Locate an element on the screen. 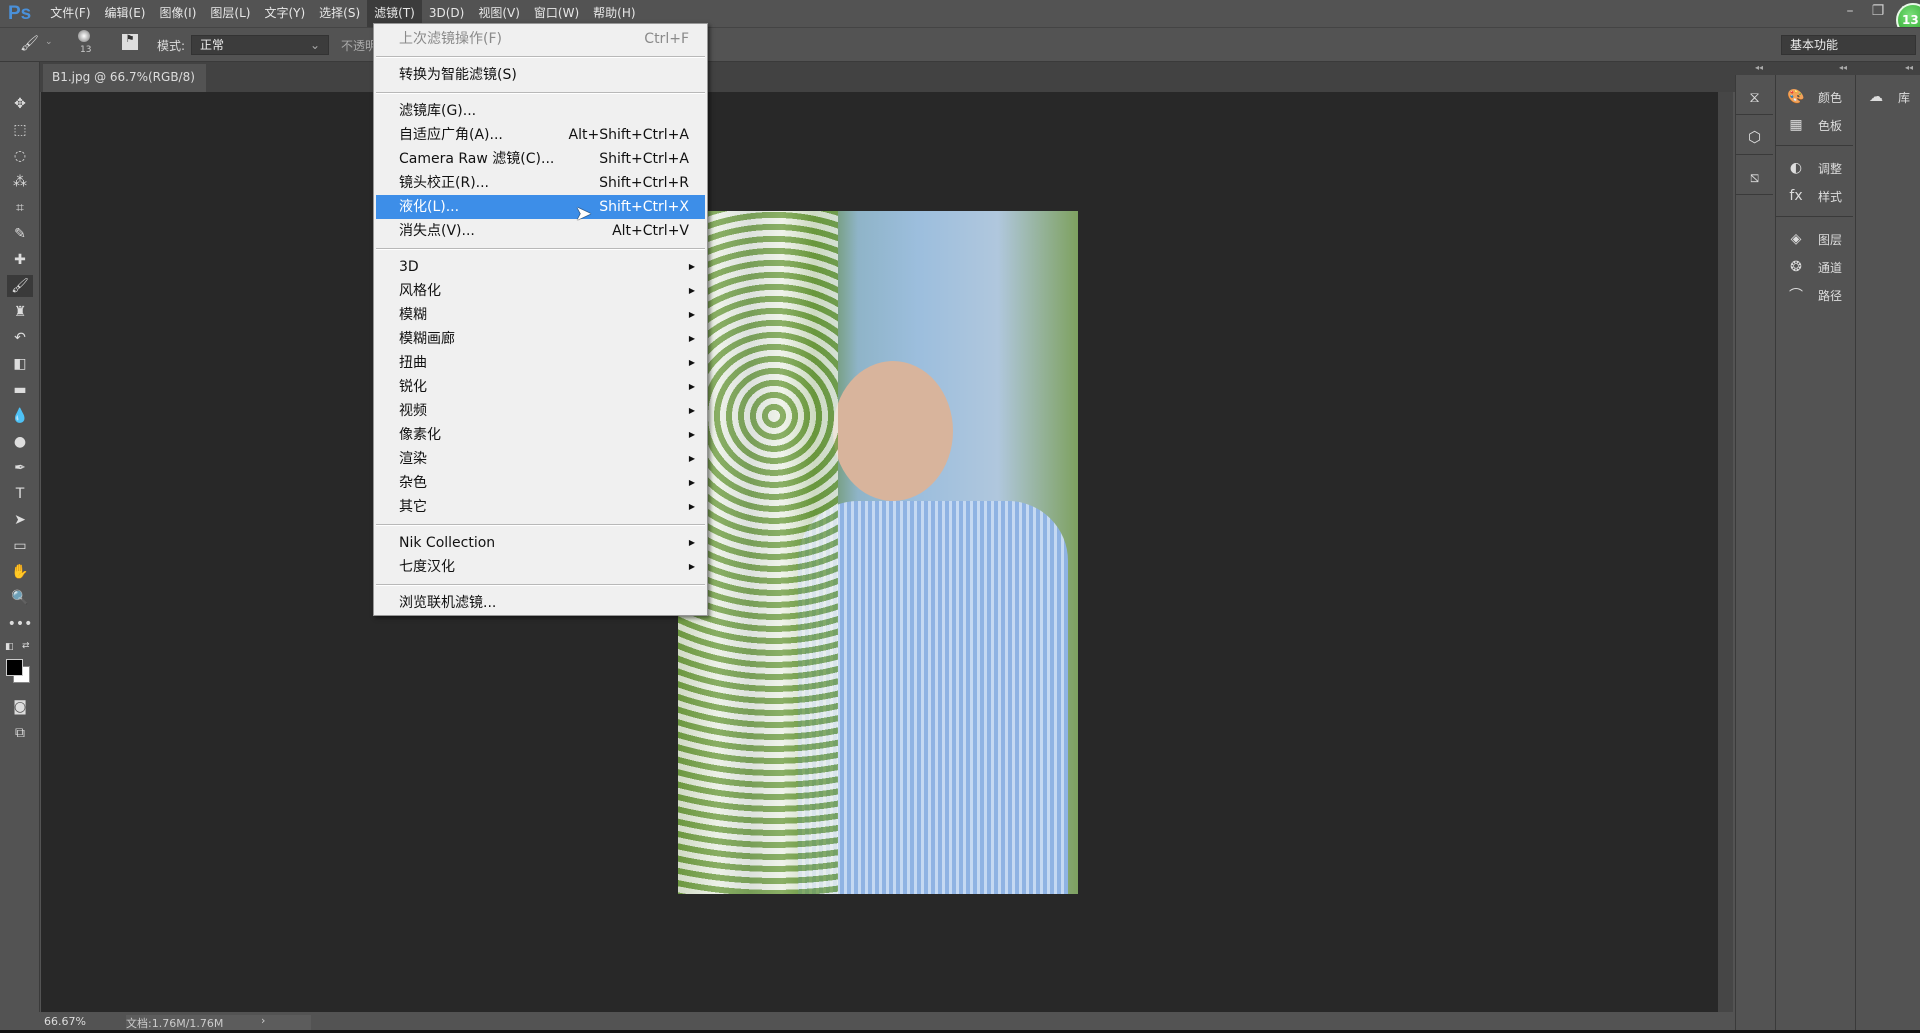 The height and width of the screenshot is (1033, 1920). gradient-tool-icon: ▬ is located at coordinates (20, 390).